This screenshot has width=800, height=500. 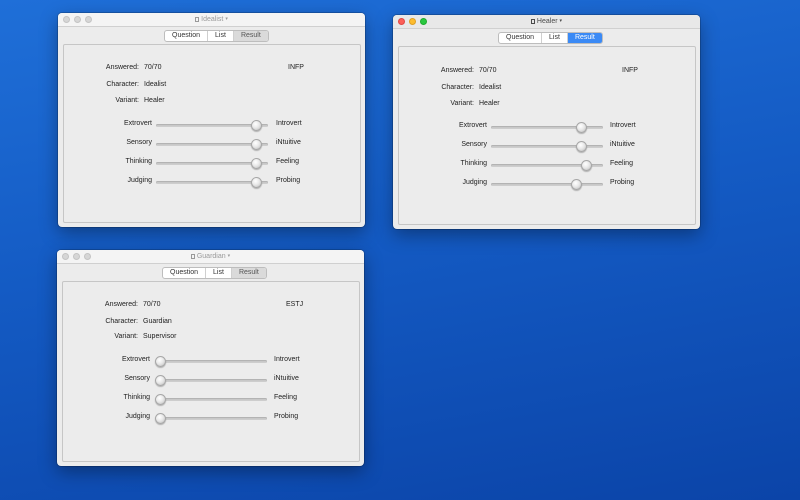 I want to click on window-title: Idealist ▾, so click(x=211, y=19).